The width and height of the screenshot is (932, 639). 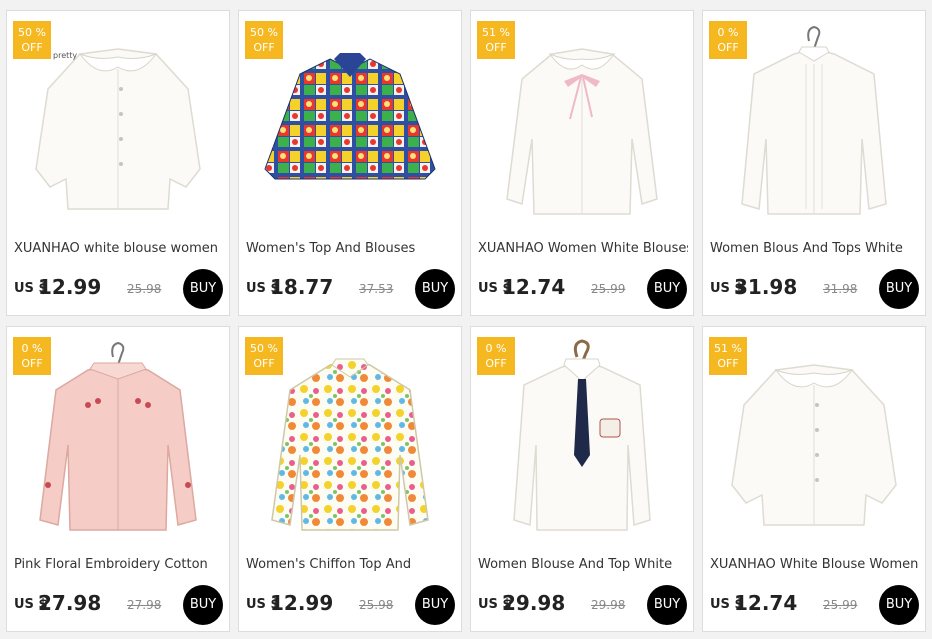 I want to click on product-title: XUANHAO Women White Blouses, so click(x=583, y=248).